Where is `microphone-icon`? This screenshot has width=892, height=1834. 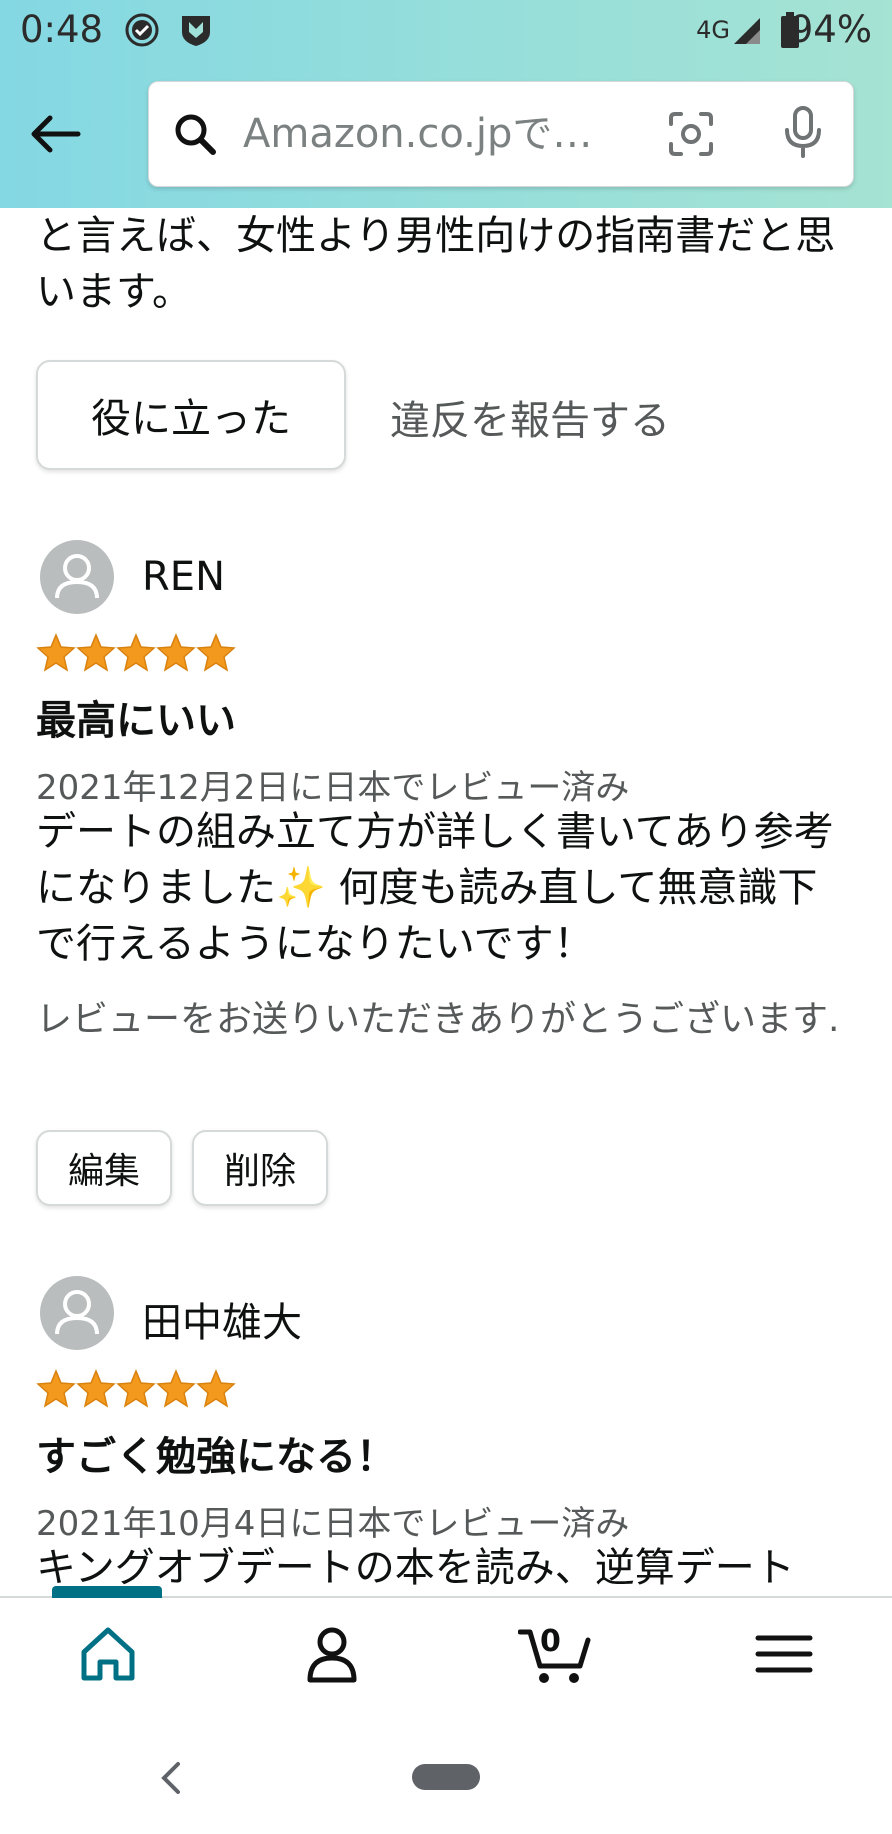 microphone-icon is located at coordinates (803, 133).